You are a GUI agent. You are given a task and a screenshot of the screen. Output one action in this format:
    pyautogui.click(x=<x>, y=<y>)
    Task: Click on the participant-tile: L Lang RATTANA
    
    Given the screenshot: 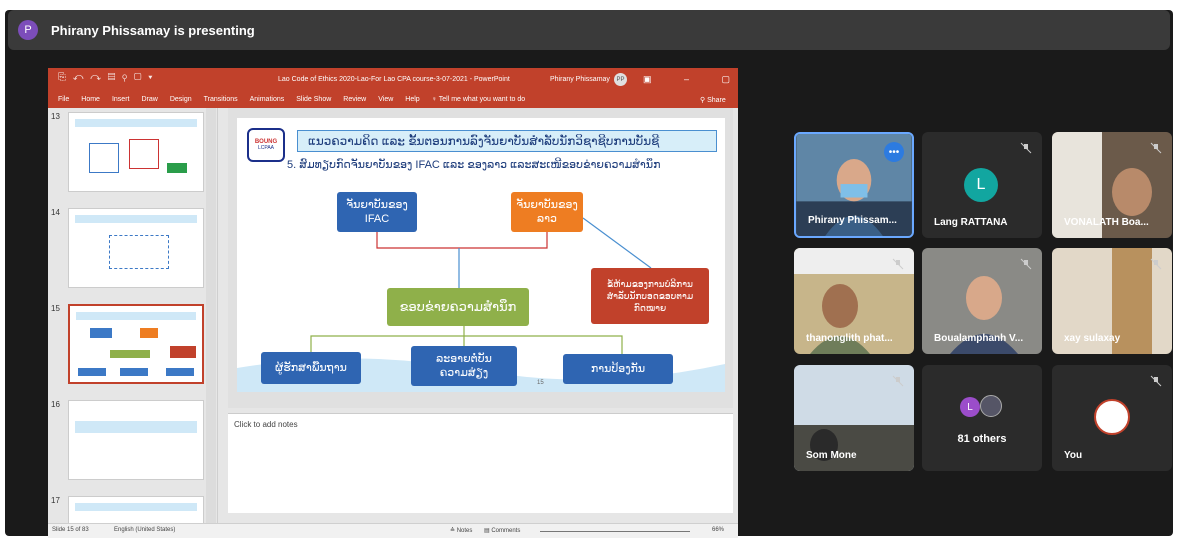 What is the action you would take?
    pyautogui.click(x=982, y=185)
    